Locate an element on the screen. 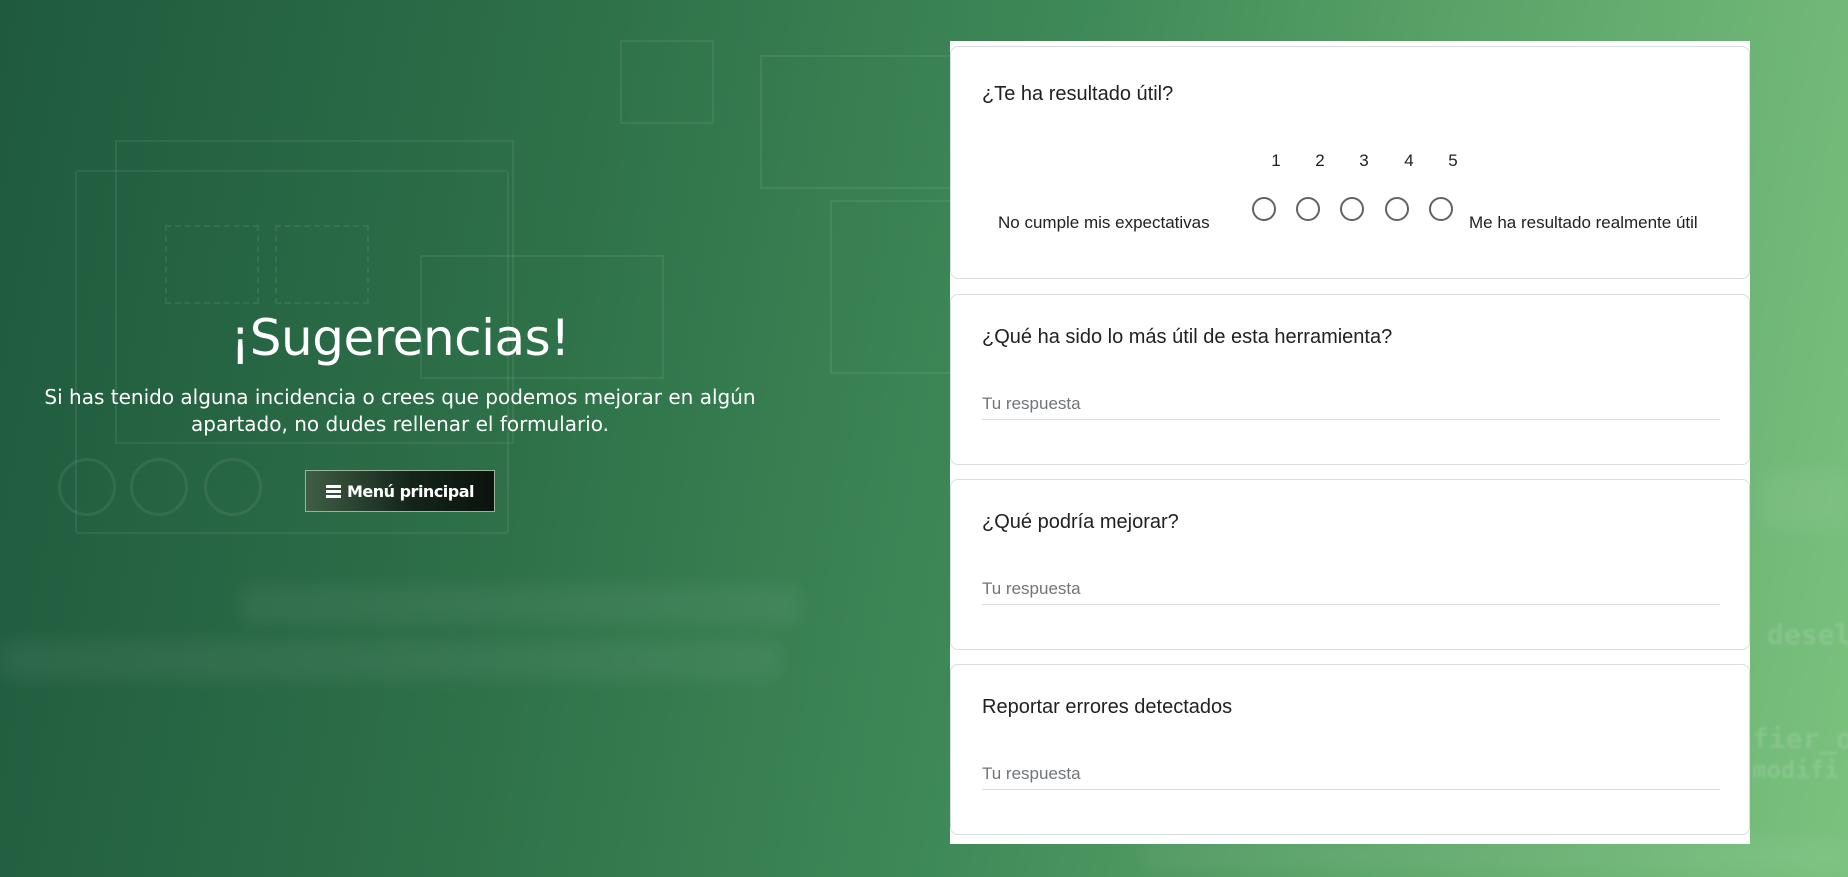  rating-question-title: ¿Te ha resultado útil? is located at coordinates (1078, 94).